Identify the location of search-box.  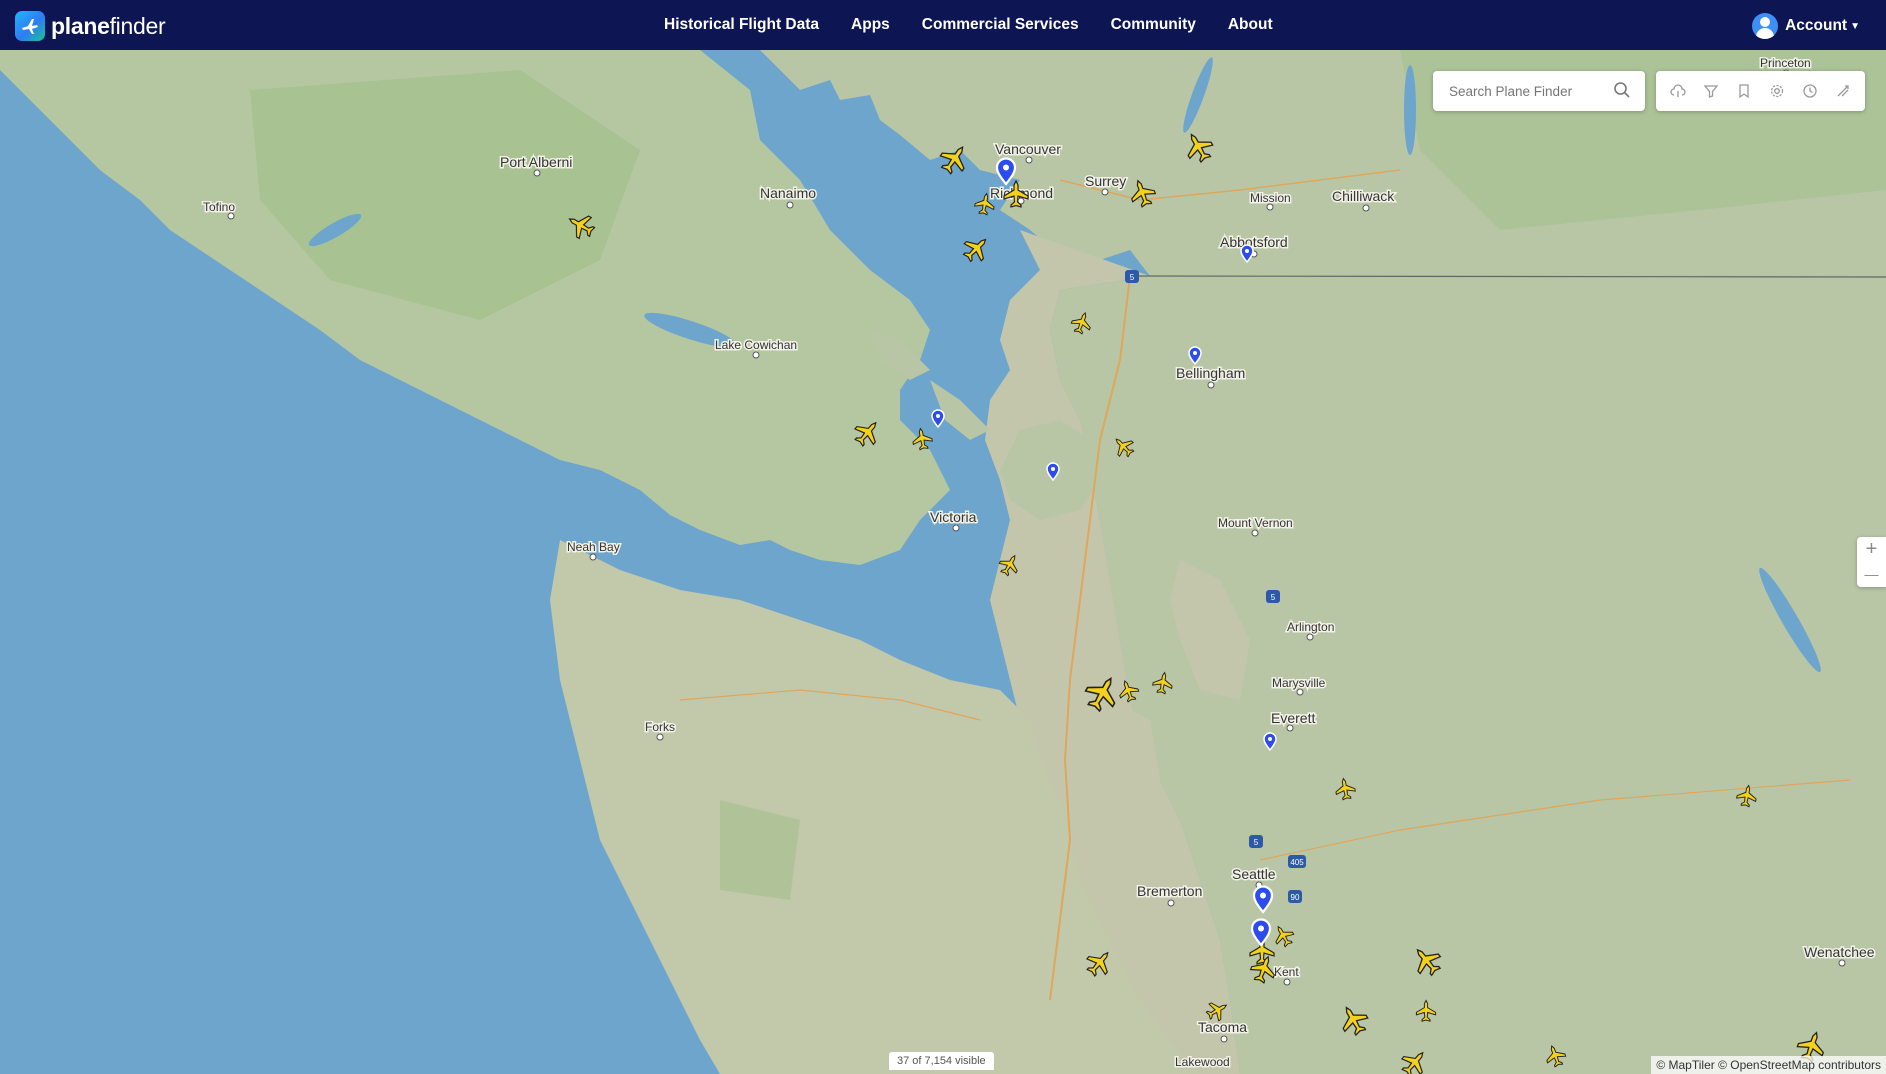
(1539, 91).